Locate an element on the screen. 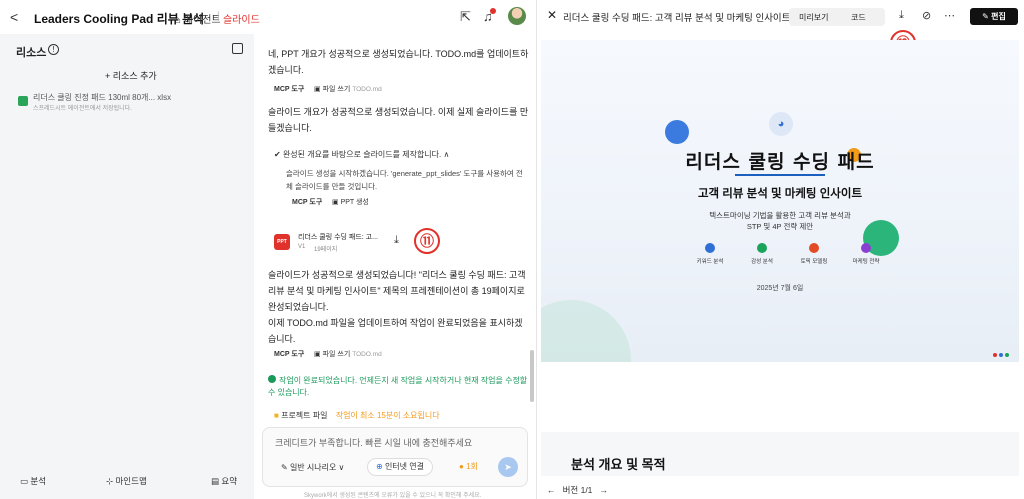  slide-desc-line2: STP 및 4P 전략 제안 is located at coordinates (780, 226).